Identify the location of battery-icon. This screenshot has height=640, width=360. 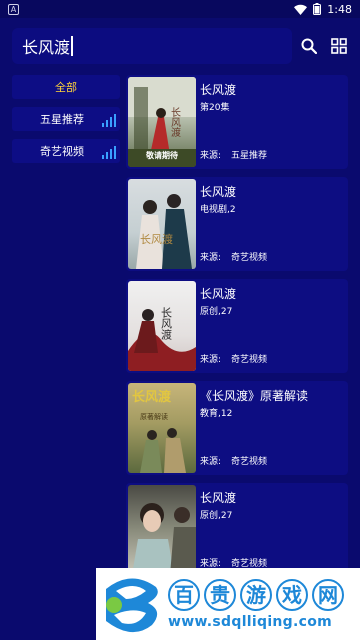
(317, 9).